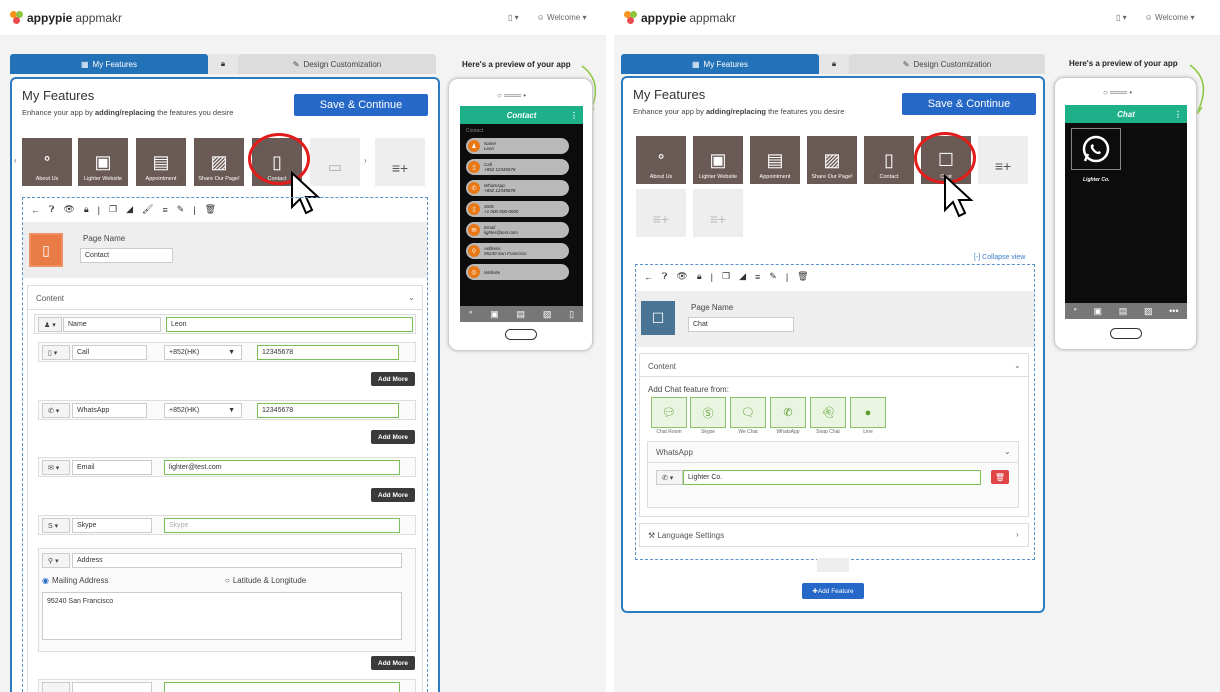  Describe the element at coordinates (109, 410) in the screenshot. I see `whatsapp-label-field: WhatsApp` at that location.